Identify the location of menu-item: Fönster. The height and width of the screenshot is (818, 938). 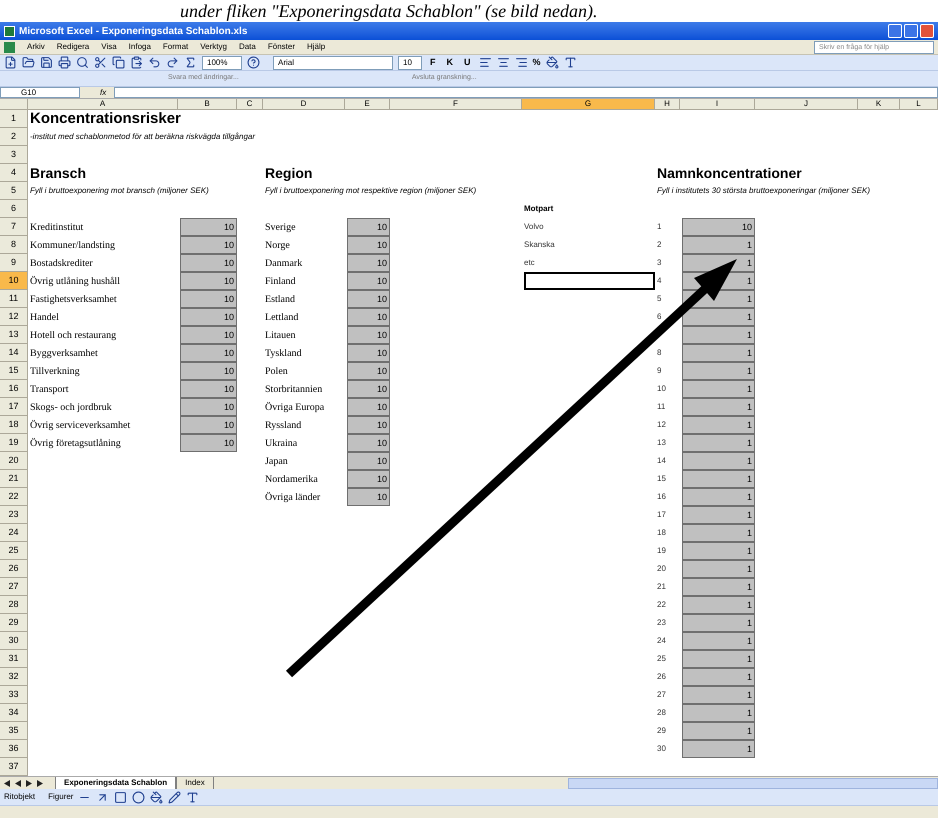
(281, 47).